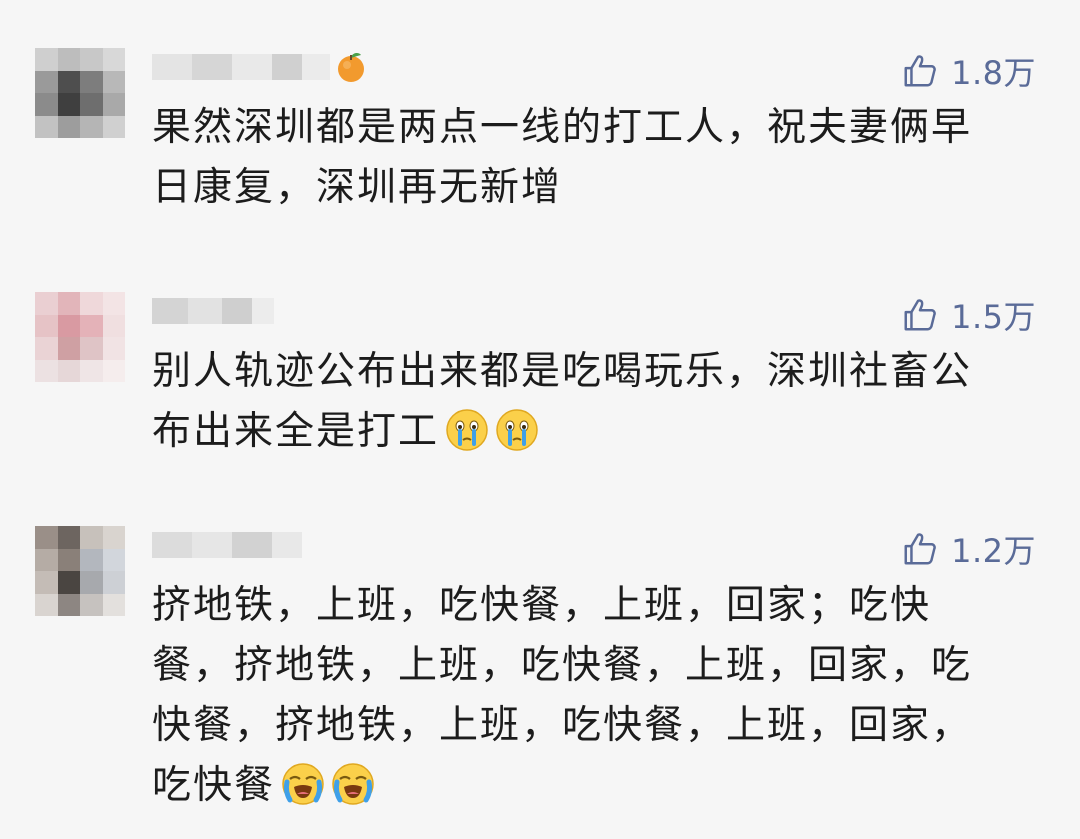 Image resolution: width=1080 pixels, height=839 pixels. I want to click on like-button: 1.5万, so click(968, 315).